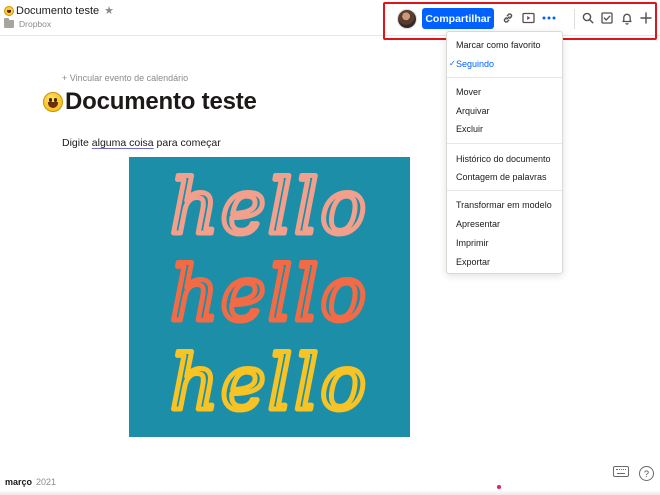 The height and width of the screenshot is (495, 660). What do you see at coordinates (504, 205) in the screenshot?
I see `menu-item-template: Transformar em modelo` at bounding box center [504, 205].